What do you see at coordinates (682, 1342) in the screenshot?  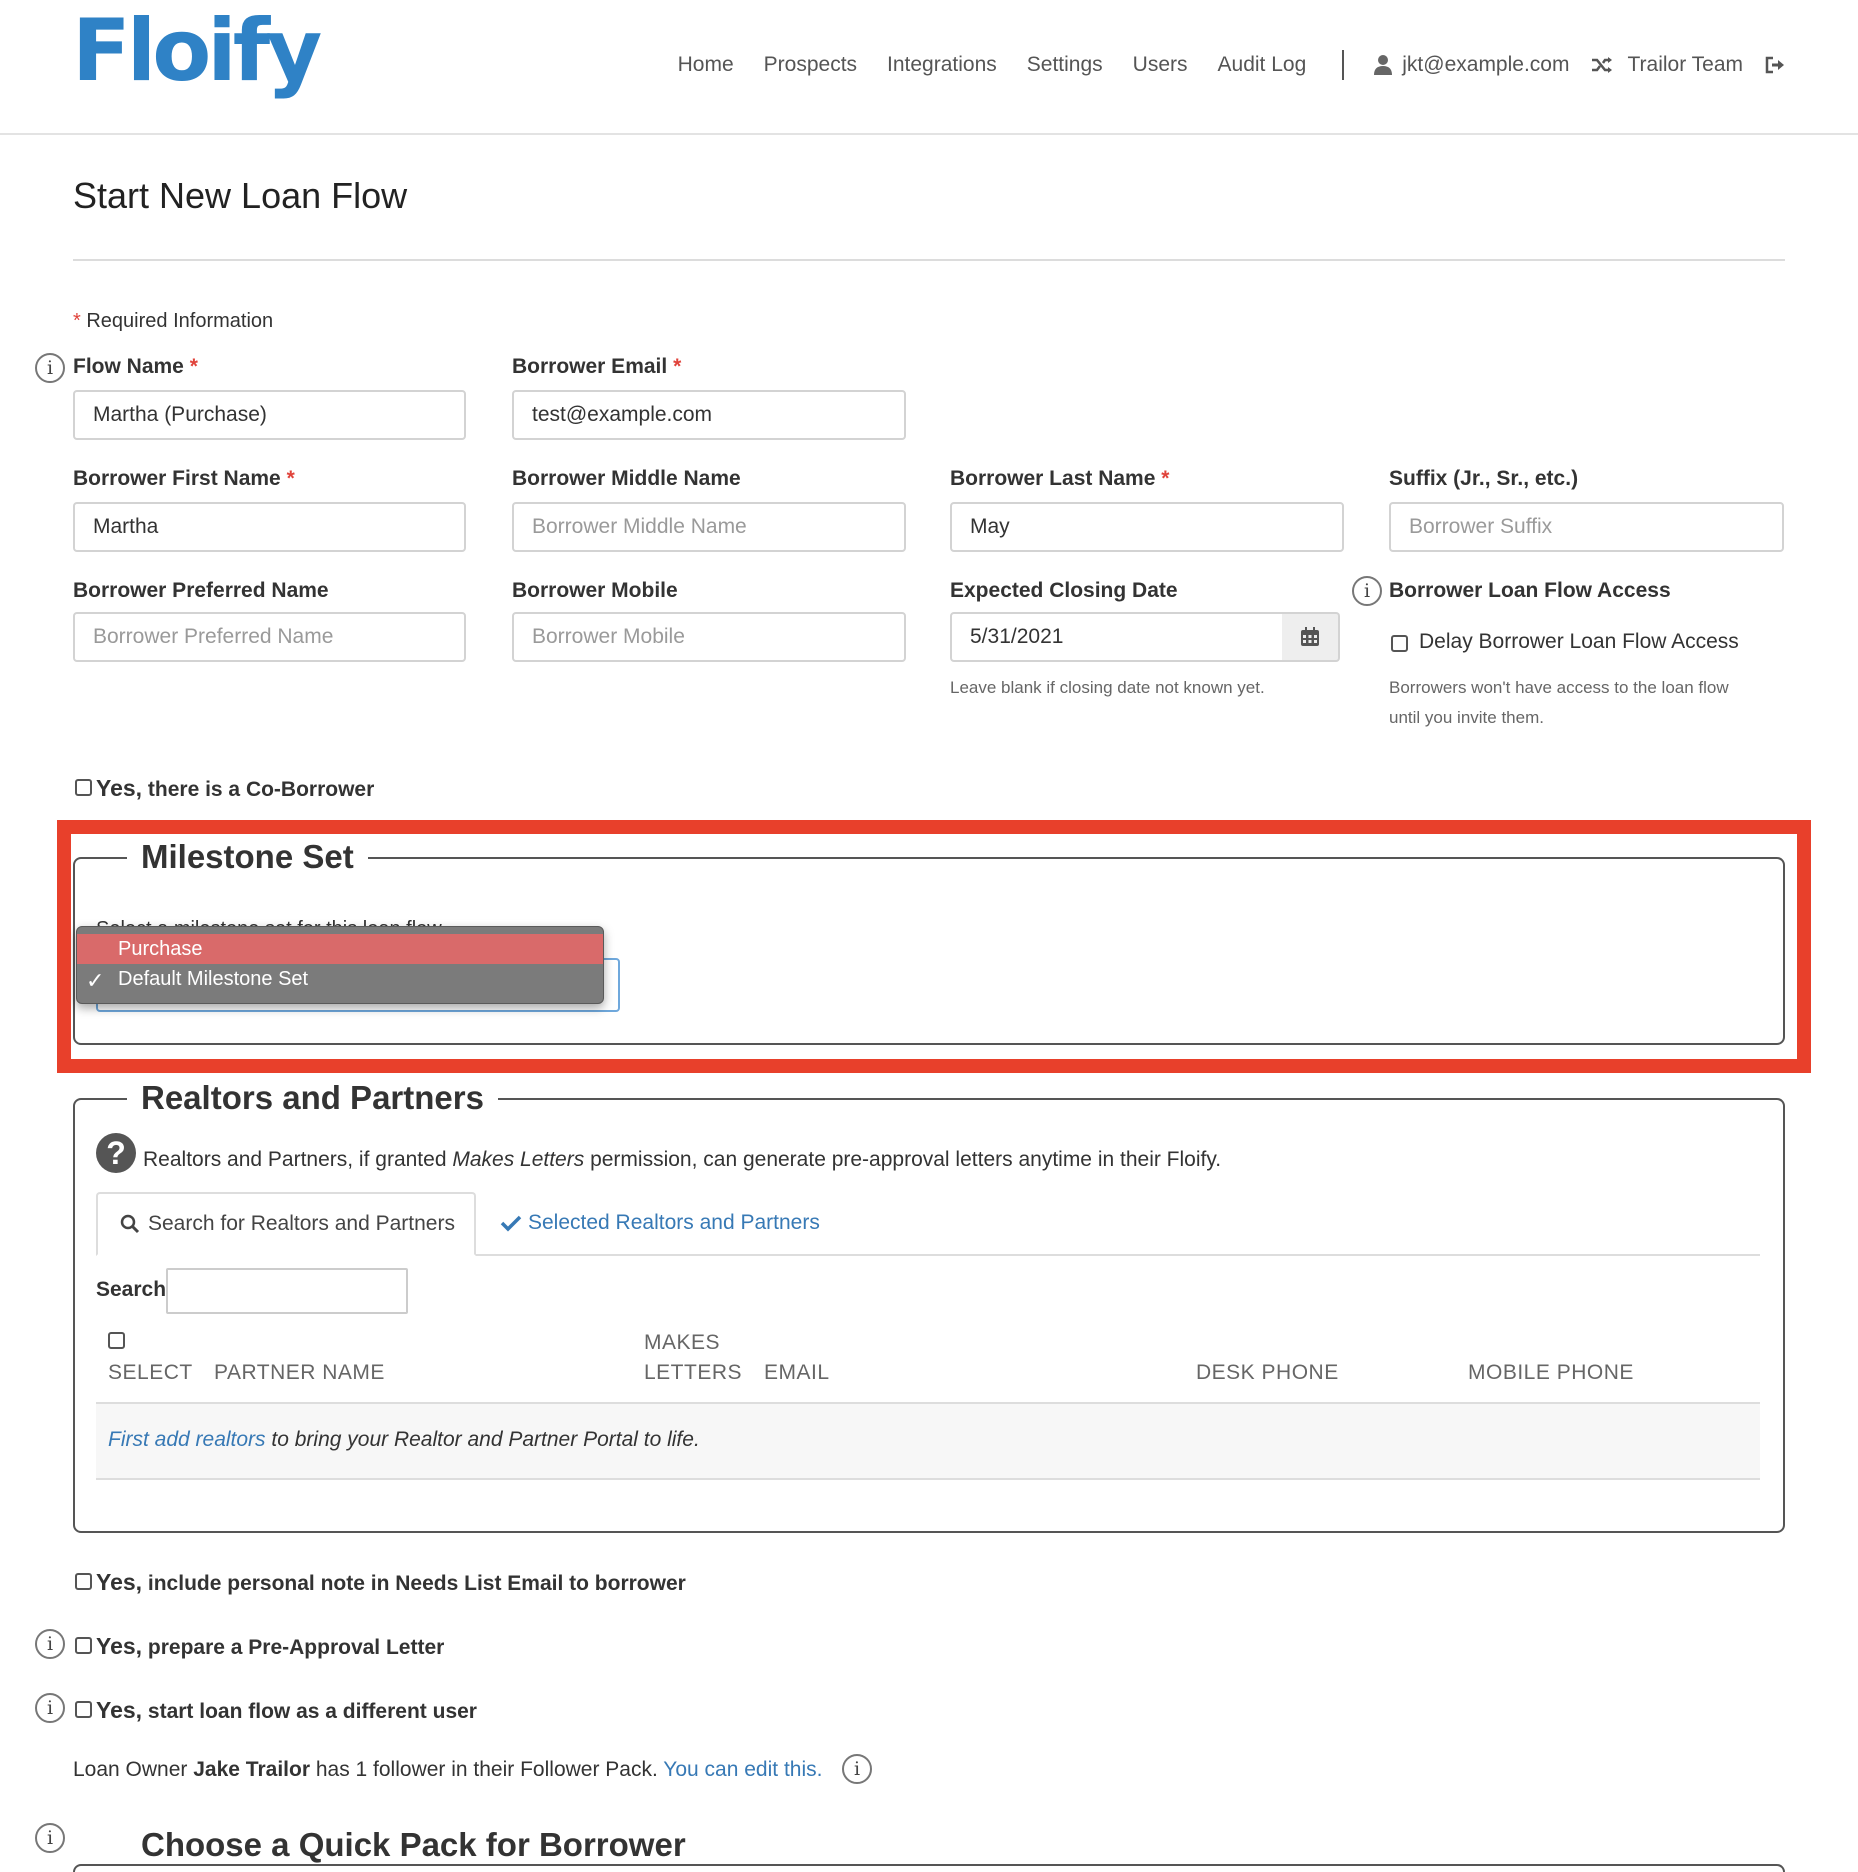 I see `col-makes-letters-1: MAKES` at bounding box center [682, 1342].